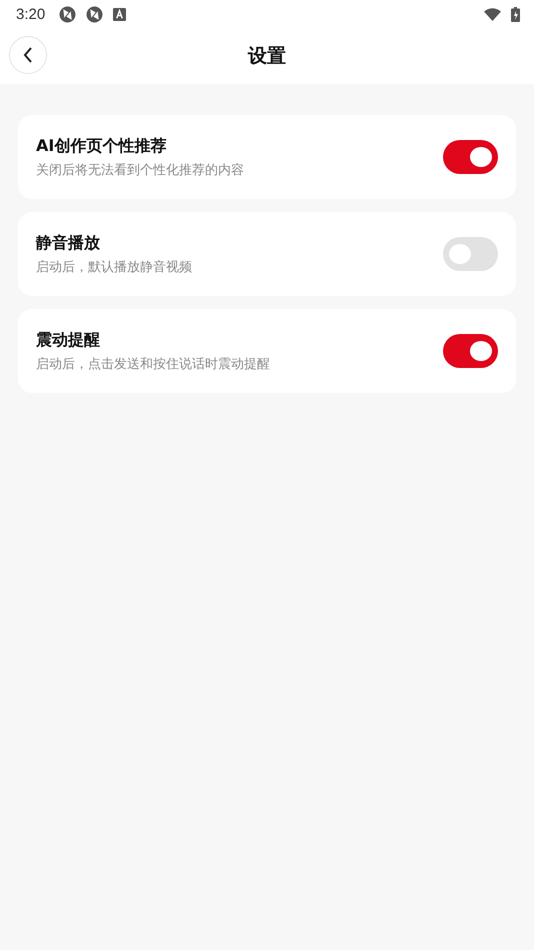 The height and width of the screenshot is (950, 534). I want to click on status-time: 3:20, so click(31, 14).